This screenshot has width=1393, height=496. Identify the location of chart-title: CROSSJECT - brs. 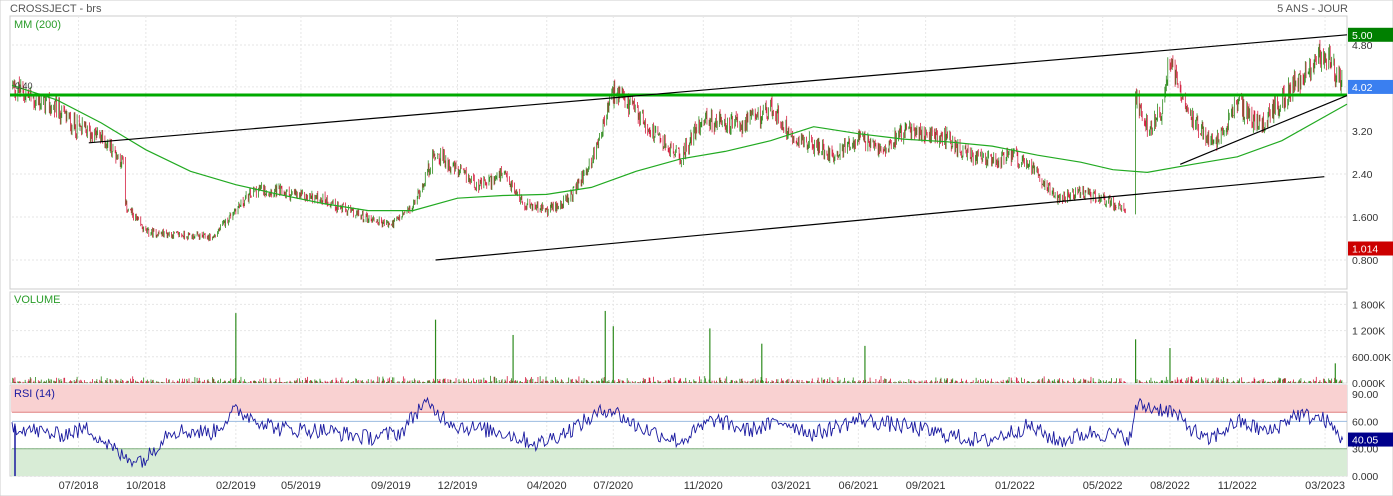
(56, 9).